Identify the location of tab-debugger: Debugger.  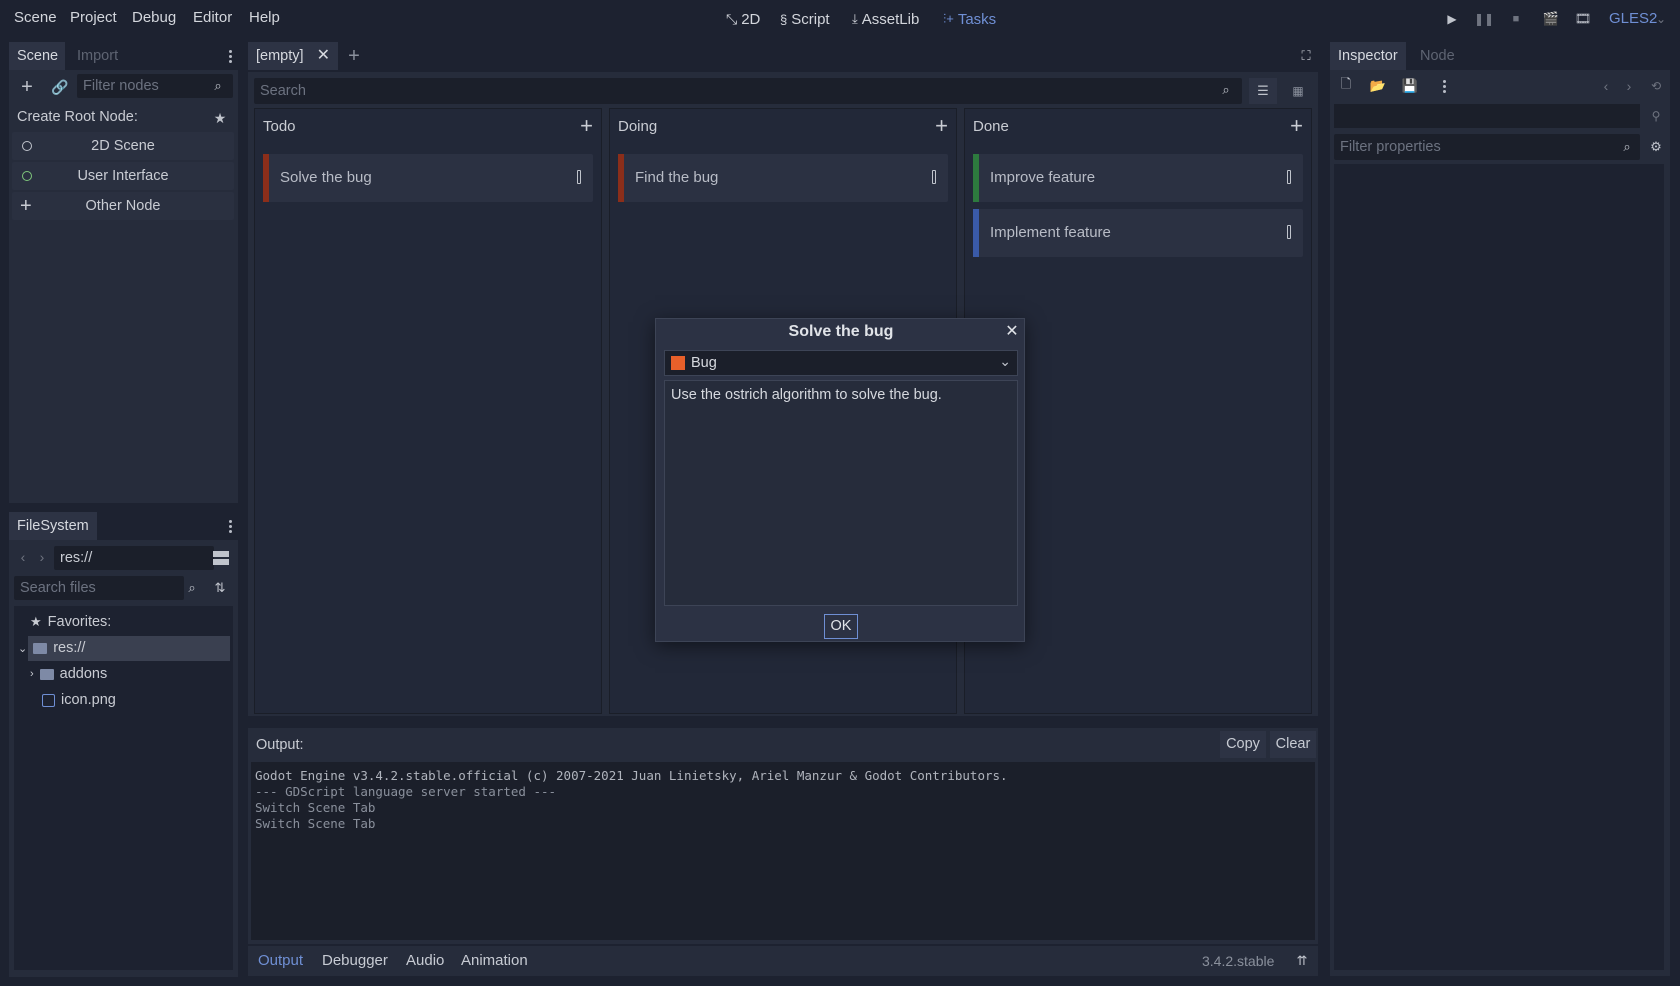
(355, 960).